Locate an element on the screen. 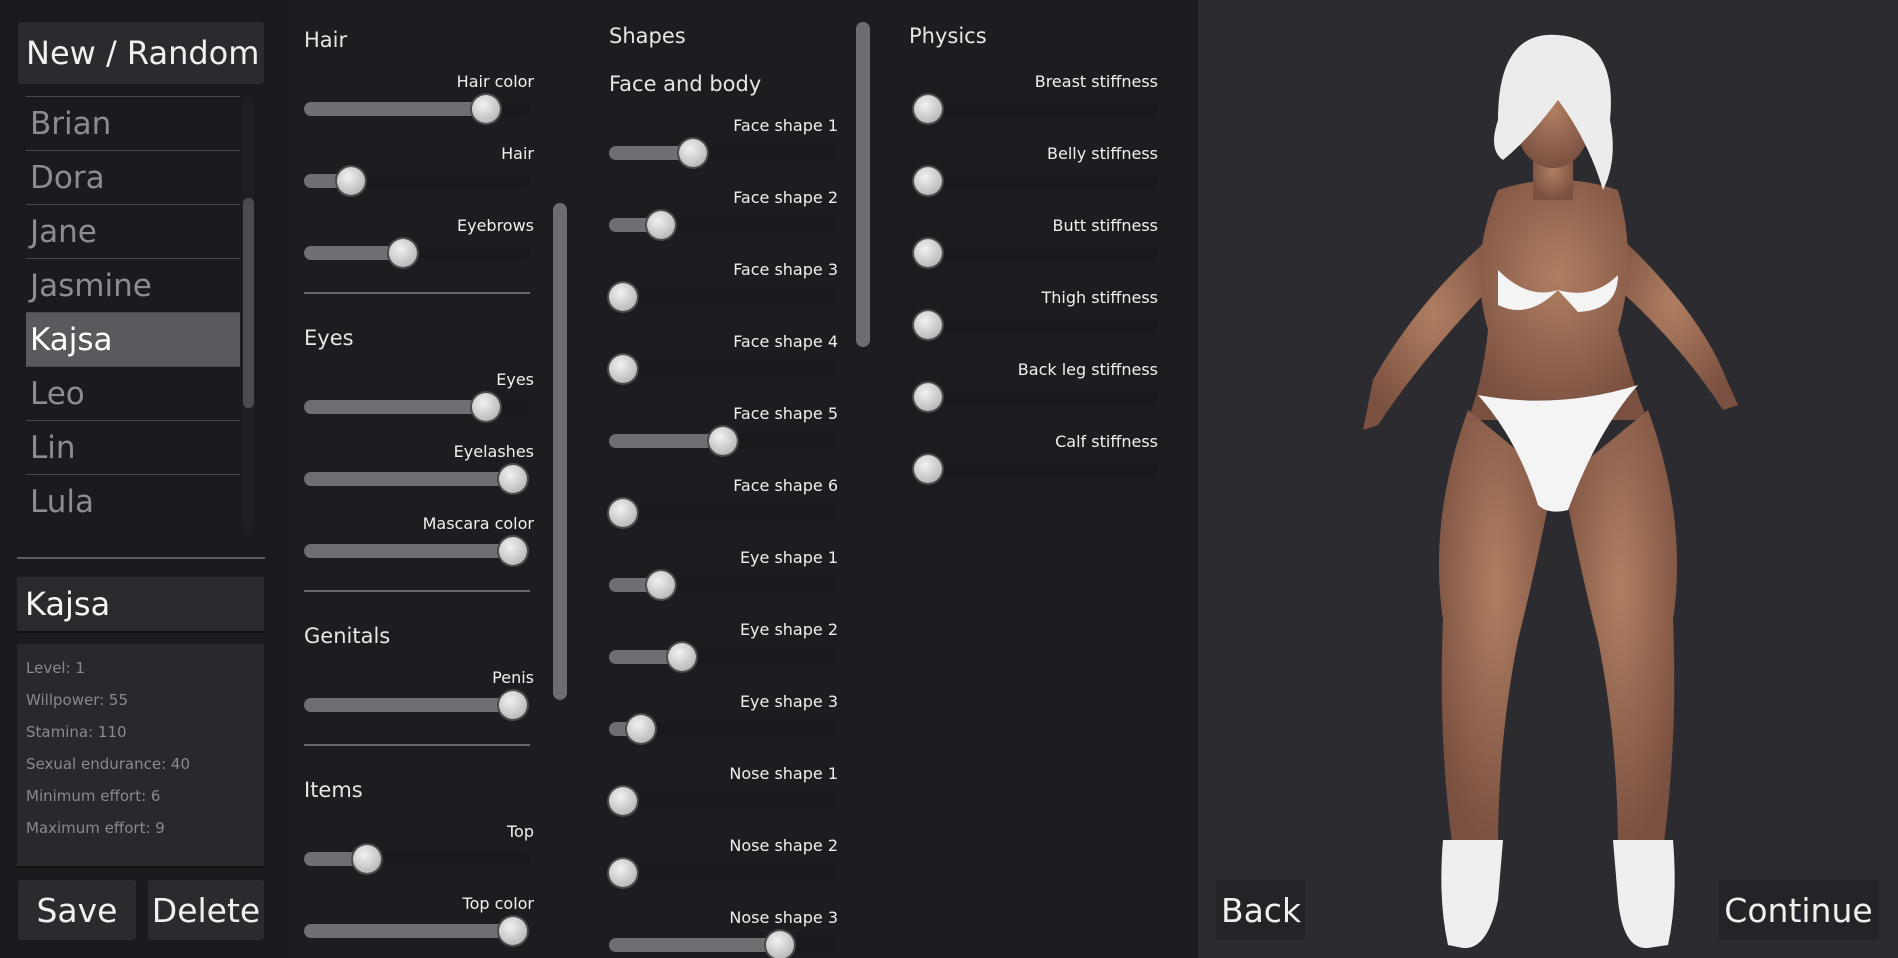 The width and height of the screenshot is (1898, 958). face-shape-3-slider is located at coordinates (723, 297).